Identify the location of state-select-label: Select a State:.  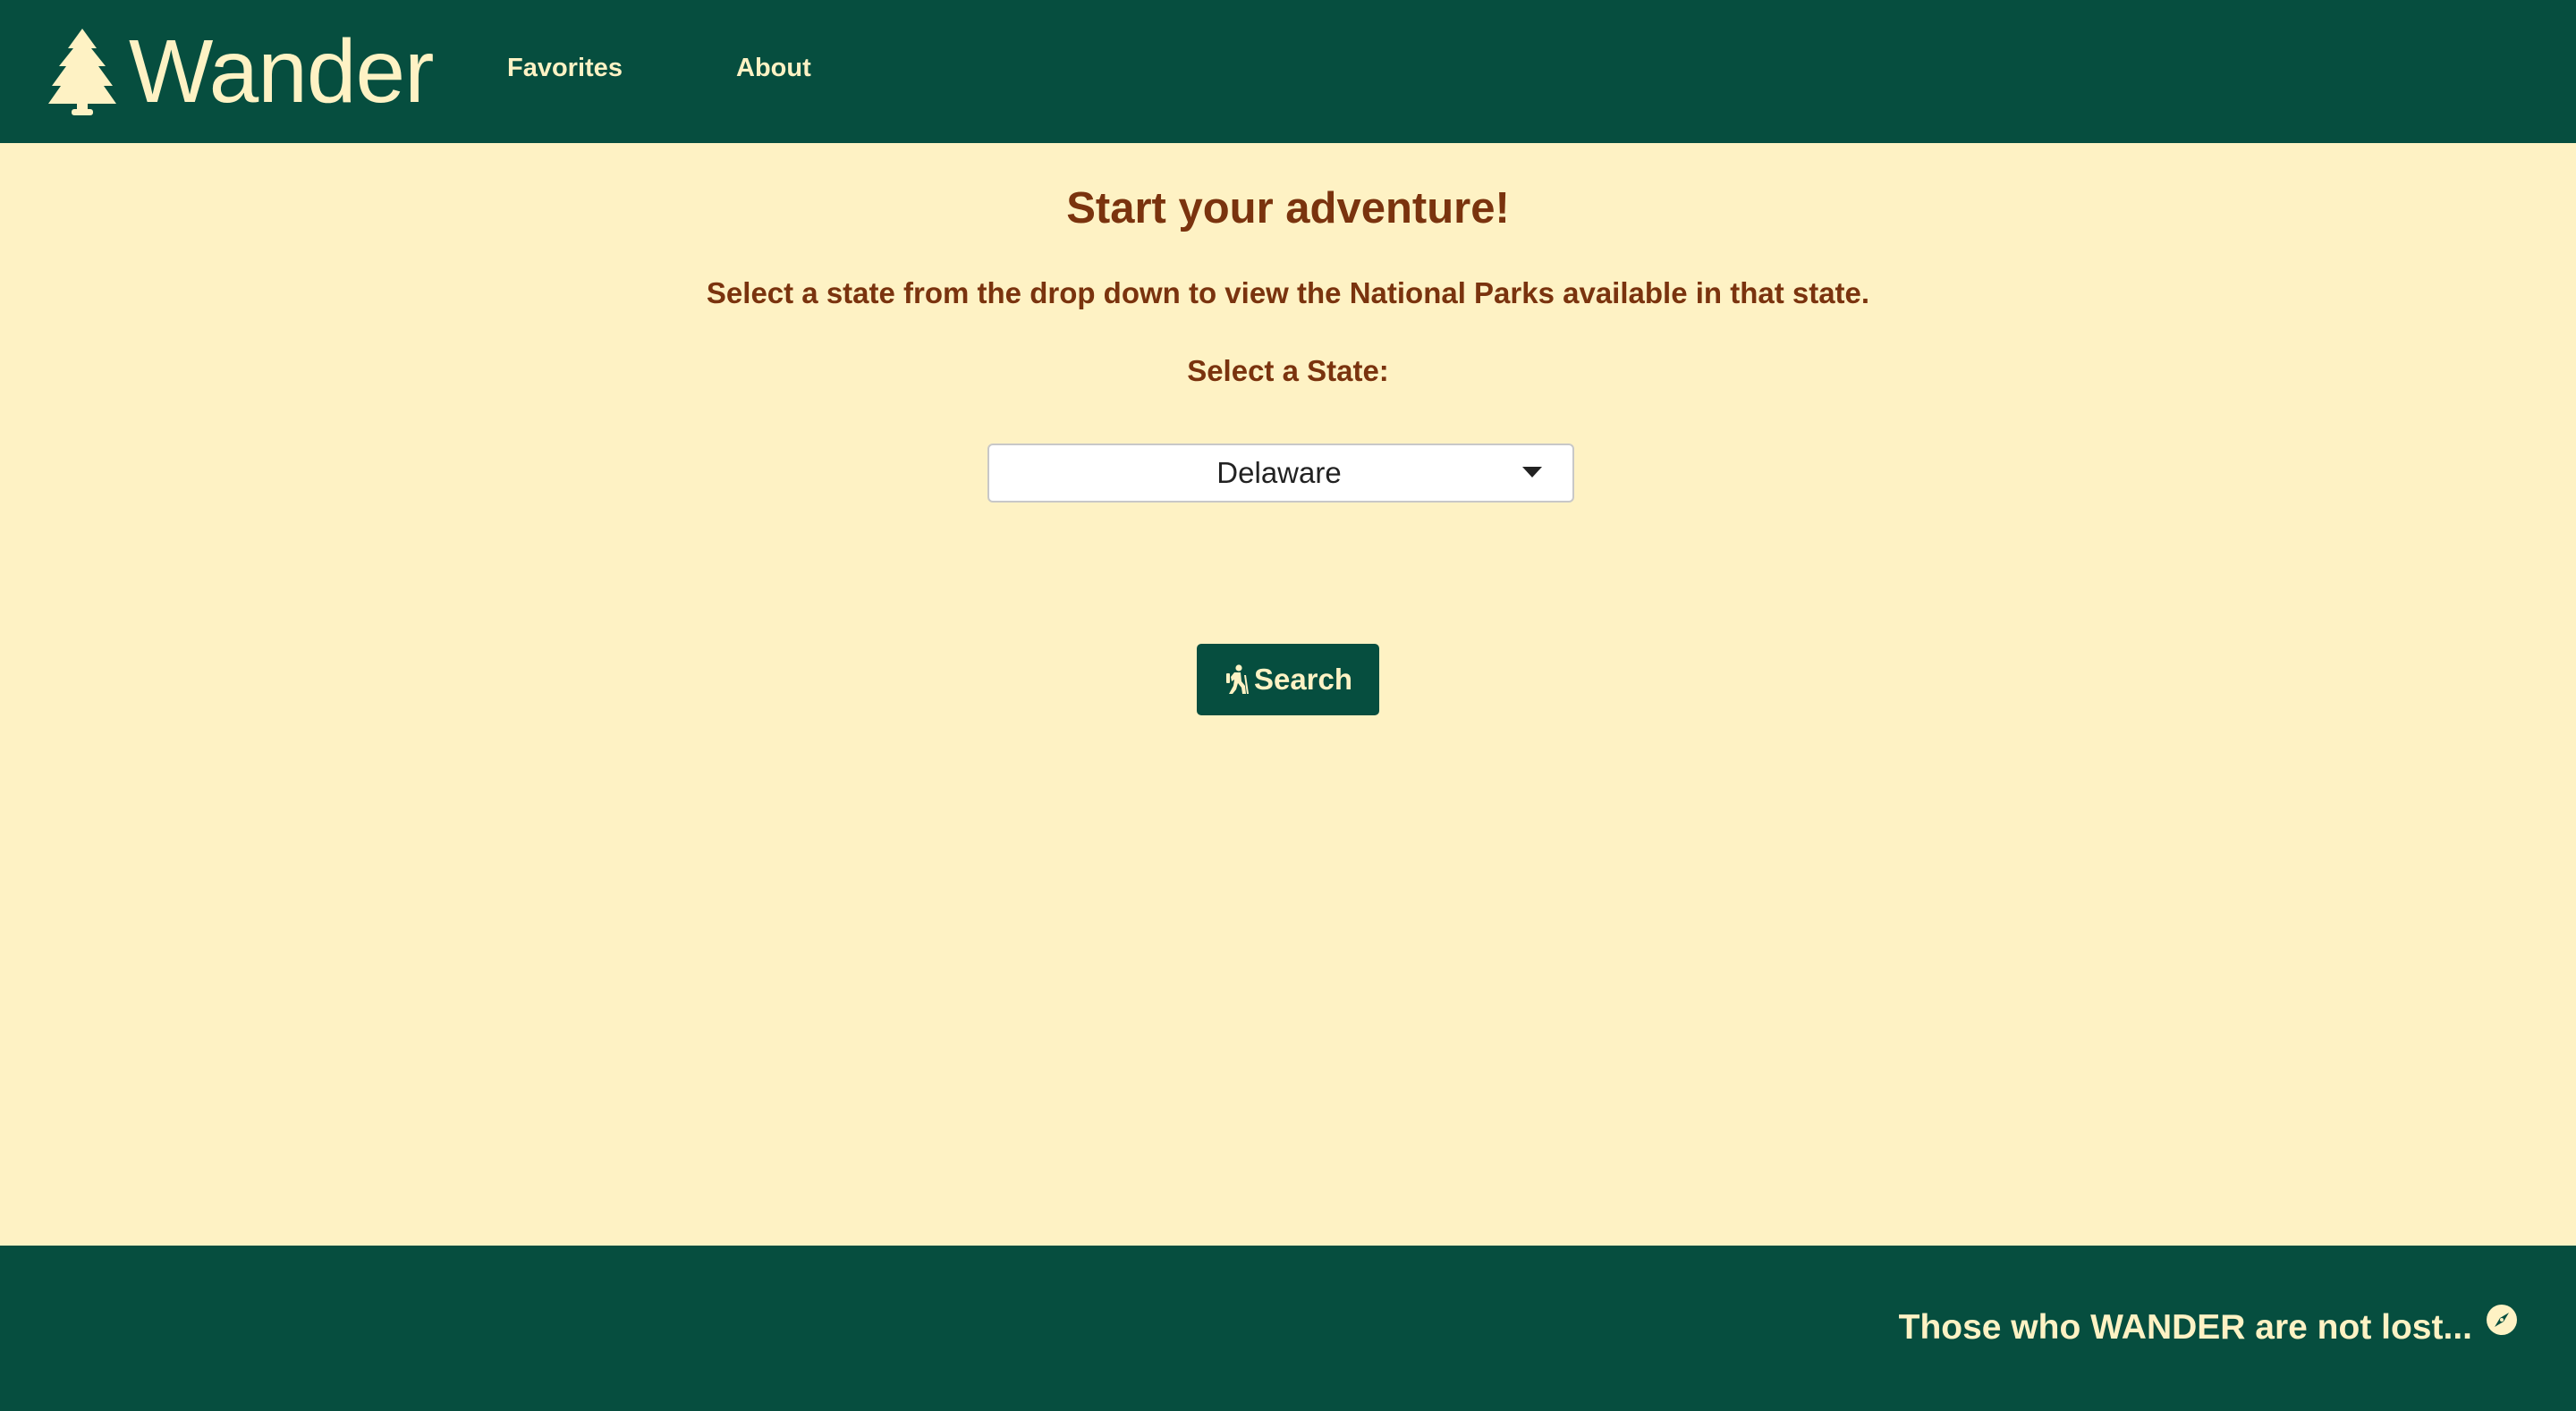
(1288, 370).